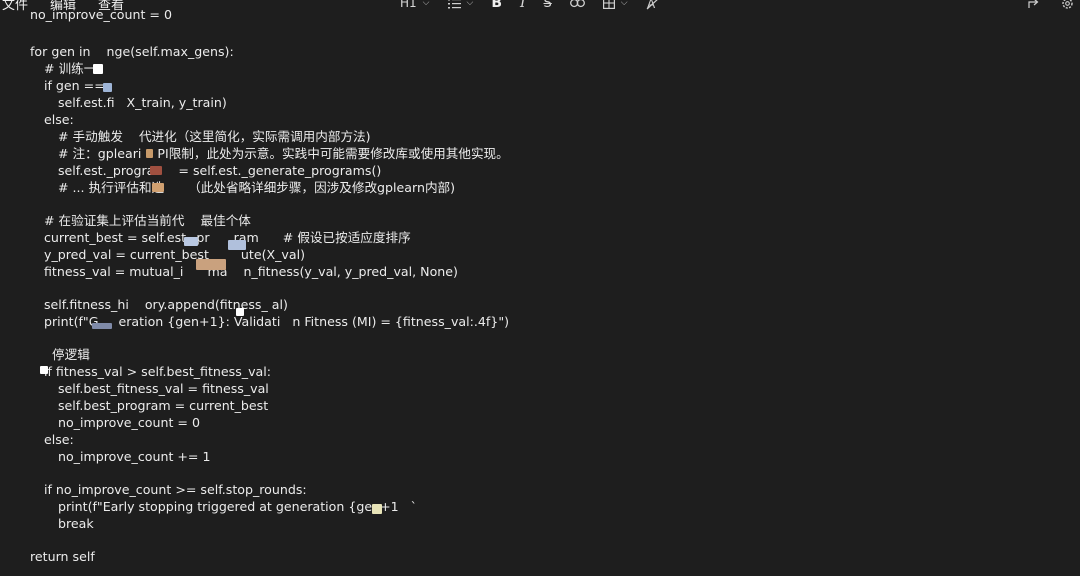 The image size is (1080, 576). I want to click on link-icon, so click(577, 4).